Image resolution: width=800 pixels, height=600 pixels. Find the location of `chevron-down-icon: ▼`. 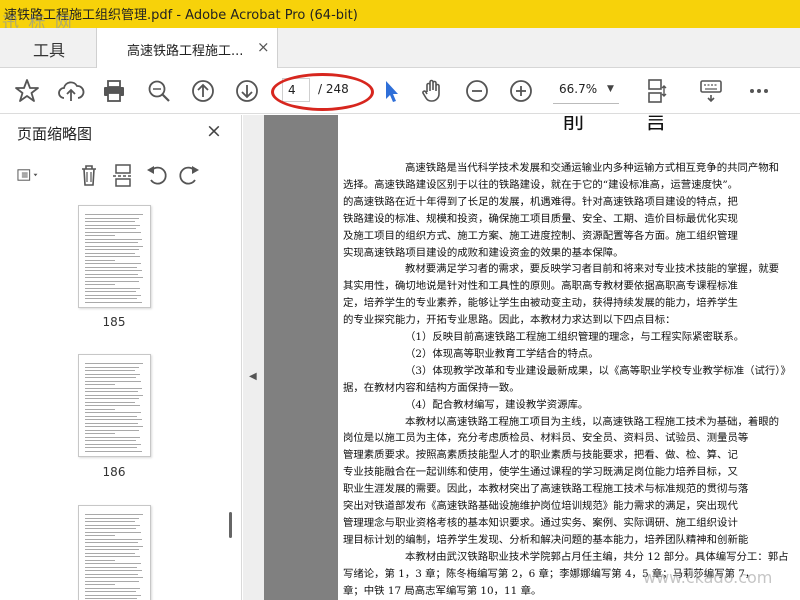

chevron-down-icon: ▼ is located at coordinates (610, 89).